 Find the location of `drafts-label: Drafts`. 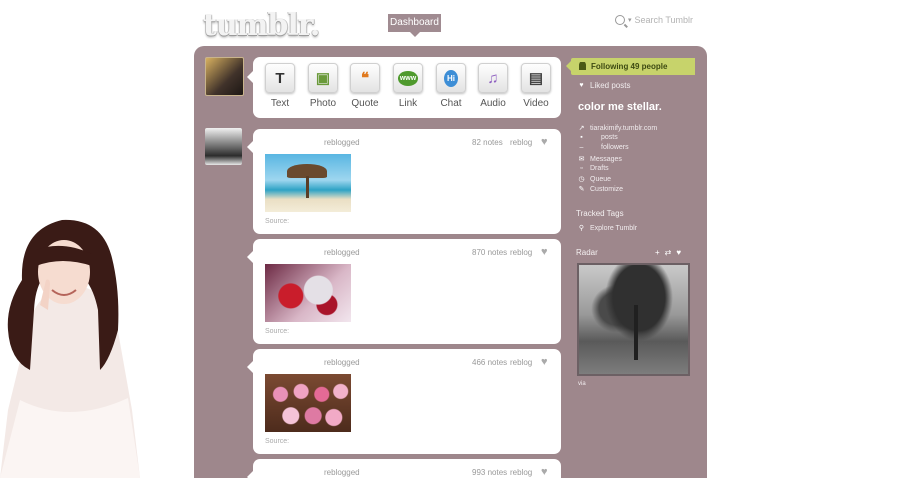

drafts-label: Drafts is located at coordinates (599, 168).